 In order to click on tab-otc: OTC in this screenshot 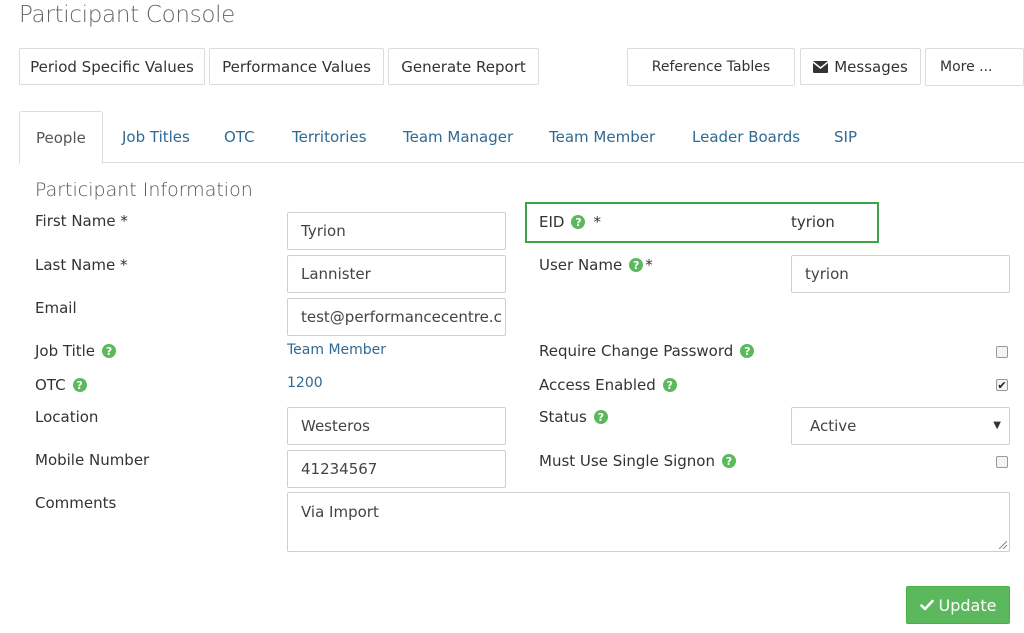, I will do `click(239, 137)`.